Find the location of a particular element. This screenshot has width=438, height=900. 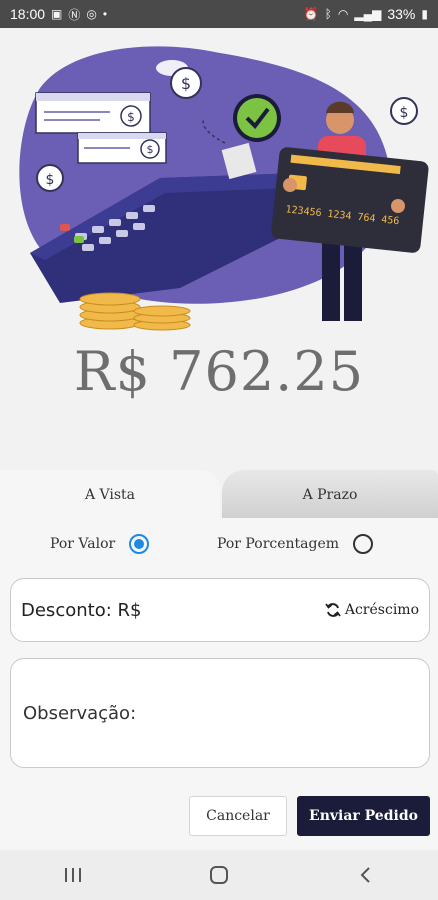

status-time: 18:00 is located at coordinates (28, 14).